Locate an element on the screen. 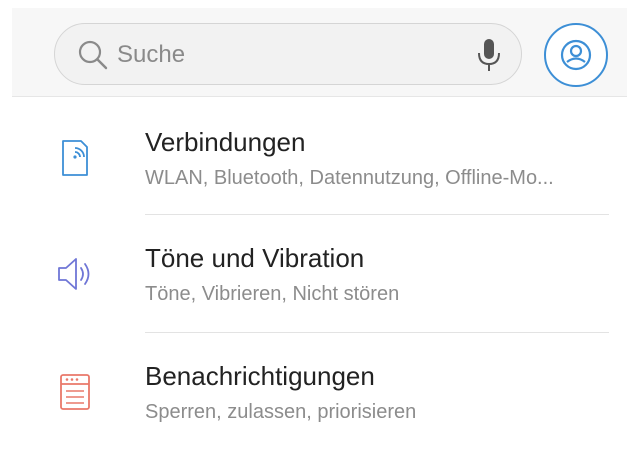  search-bar: Suche is located at coordinates (288, 54).